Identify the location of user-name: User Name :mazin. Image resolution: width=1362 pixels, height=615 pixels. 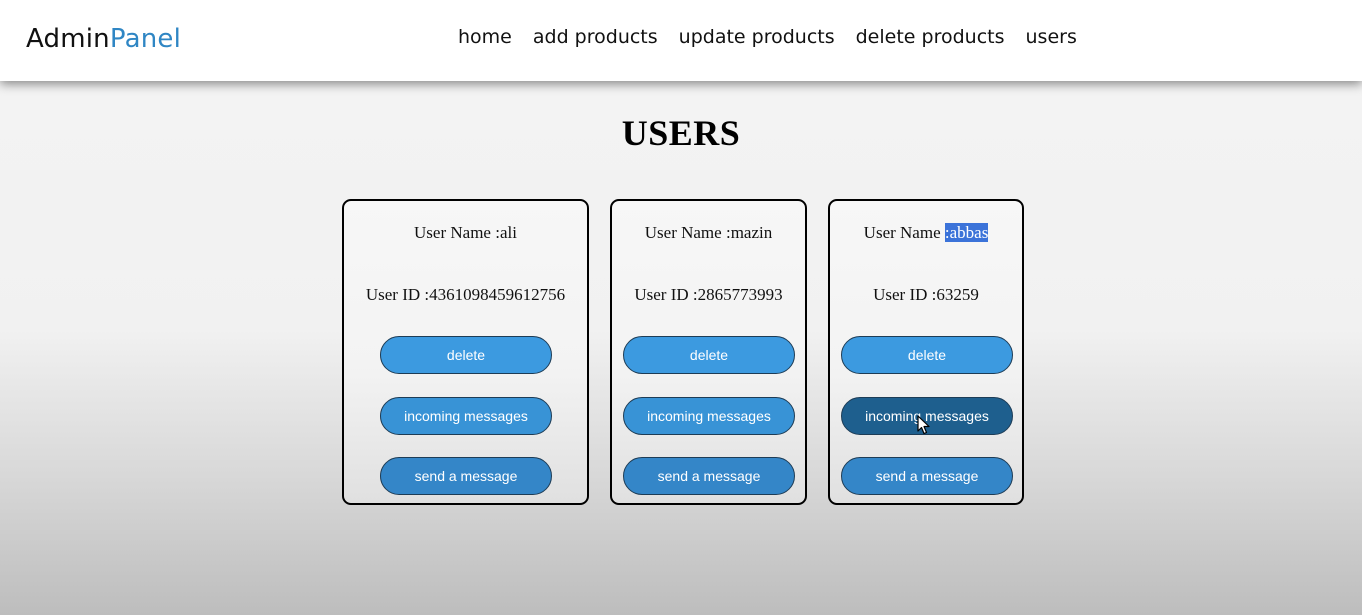
(708, 233).